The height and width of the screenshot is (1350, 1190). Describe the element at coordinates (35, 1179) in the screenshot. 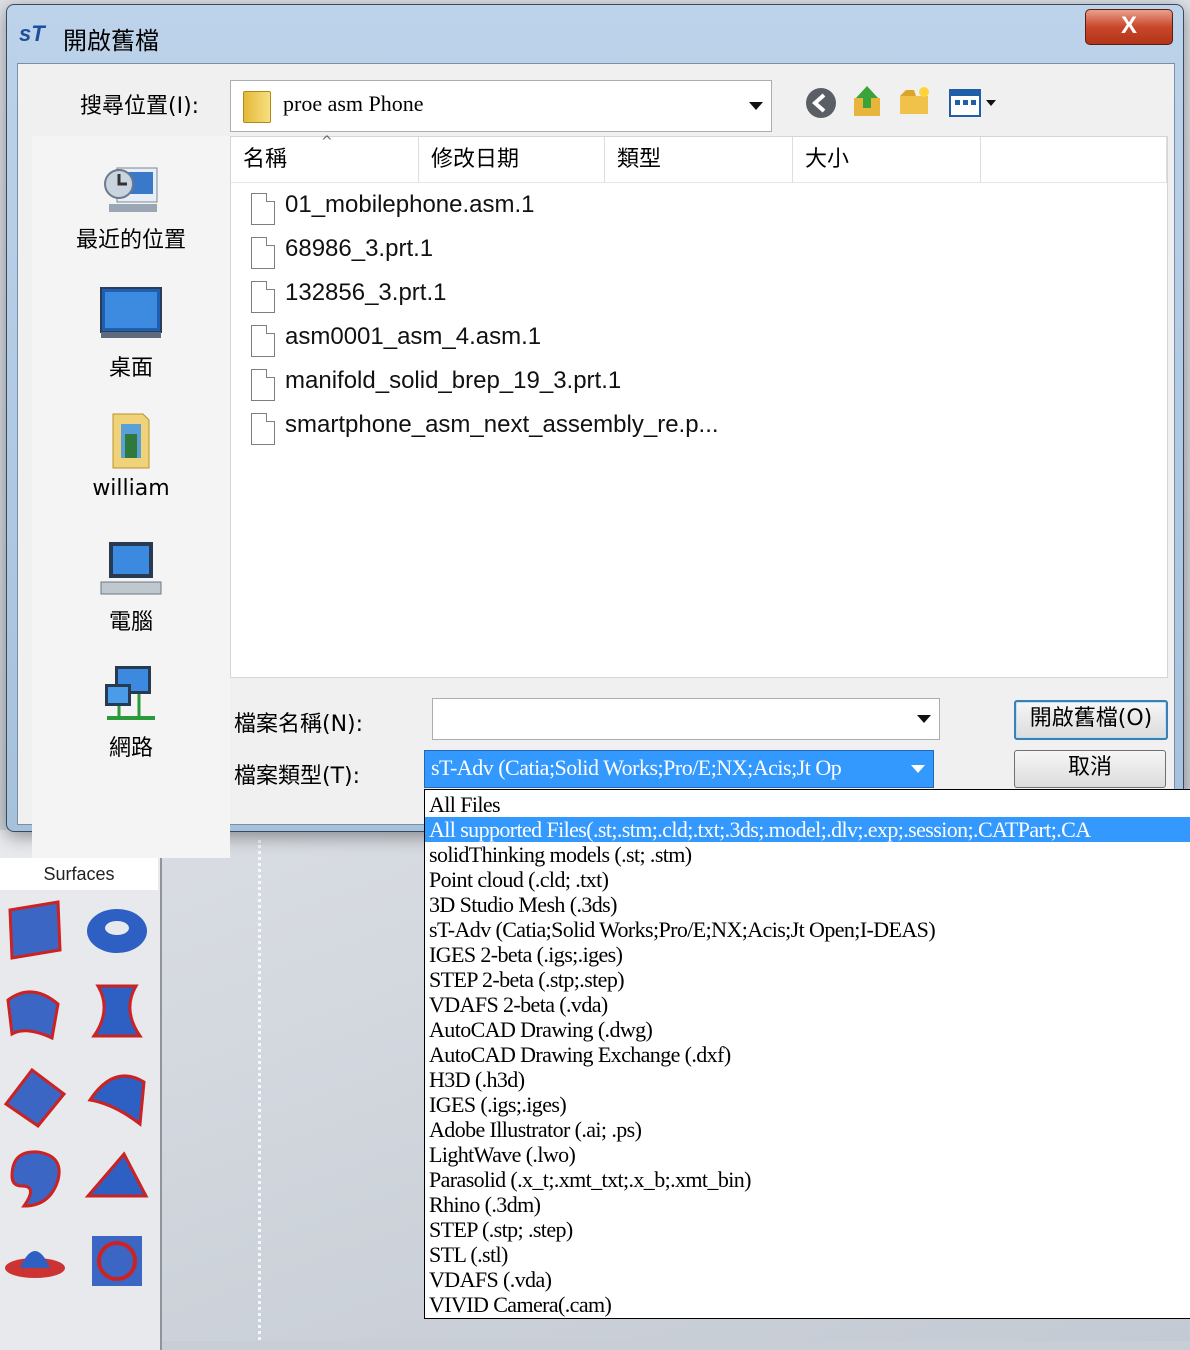

I see `surface-tool-fill-icon` at that location.